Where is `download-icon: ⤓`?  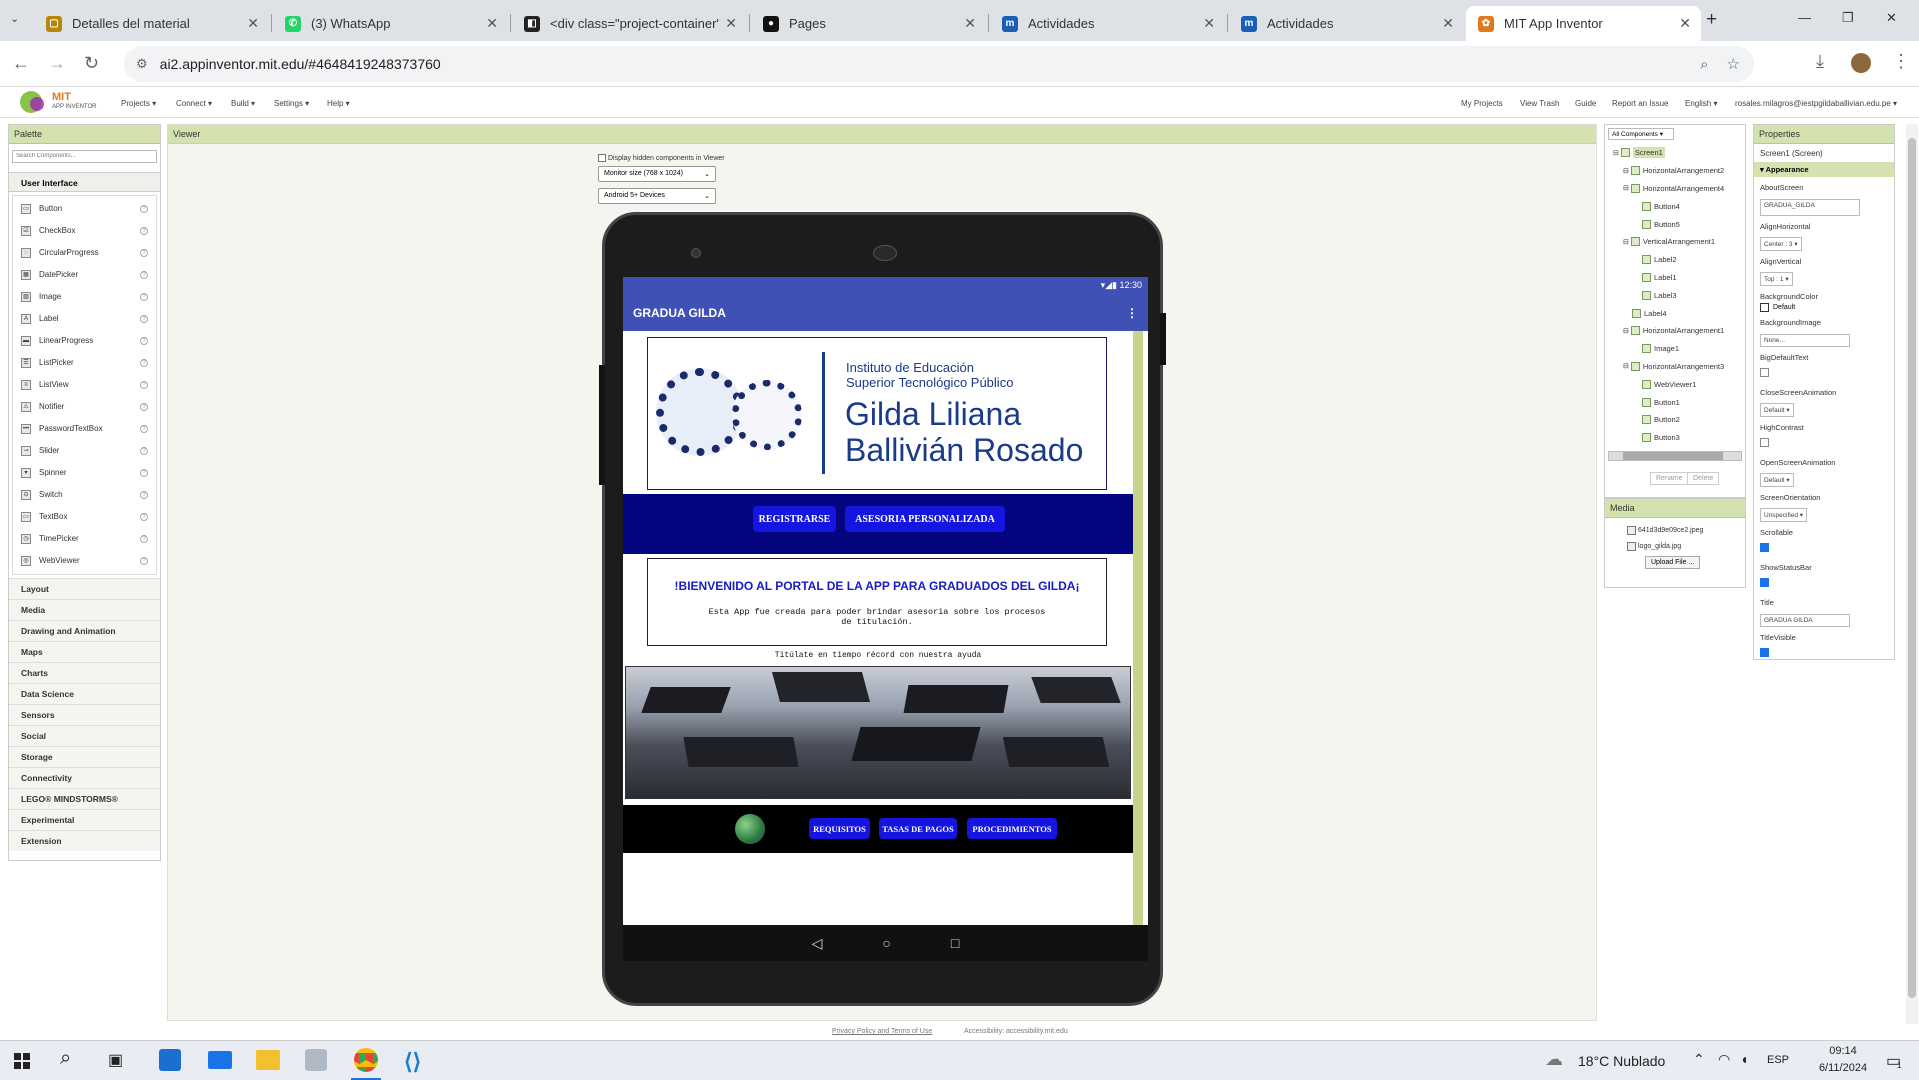 download-icon: ⤓ is located at coordinates (1820, 61).